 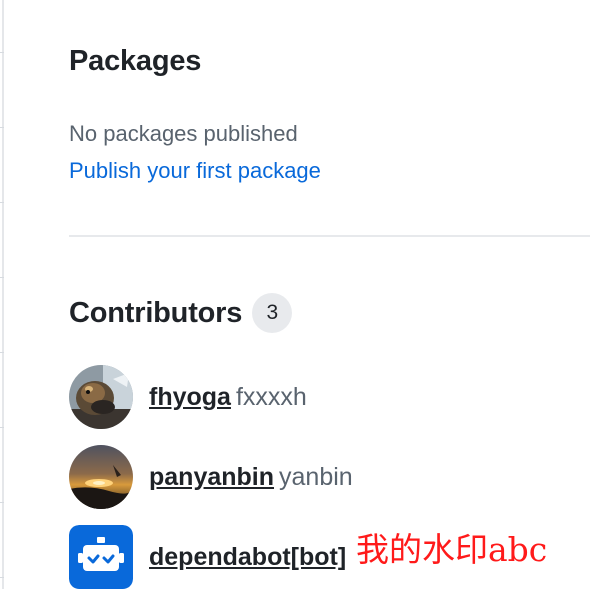 I want to click on avatar-panyanbin, so click(x=101, y=477).